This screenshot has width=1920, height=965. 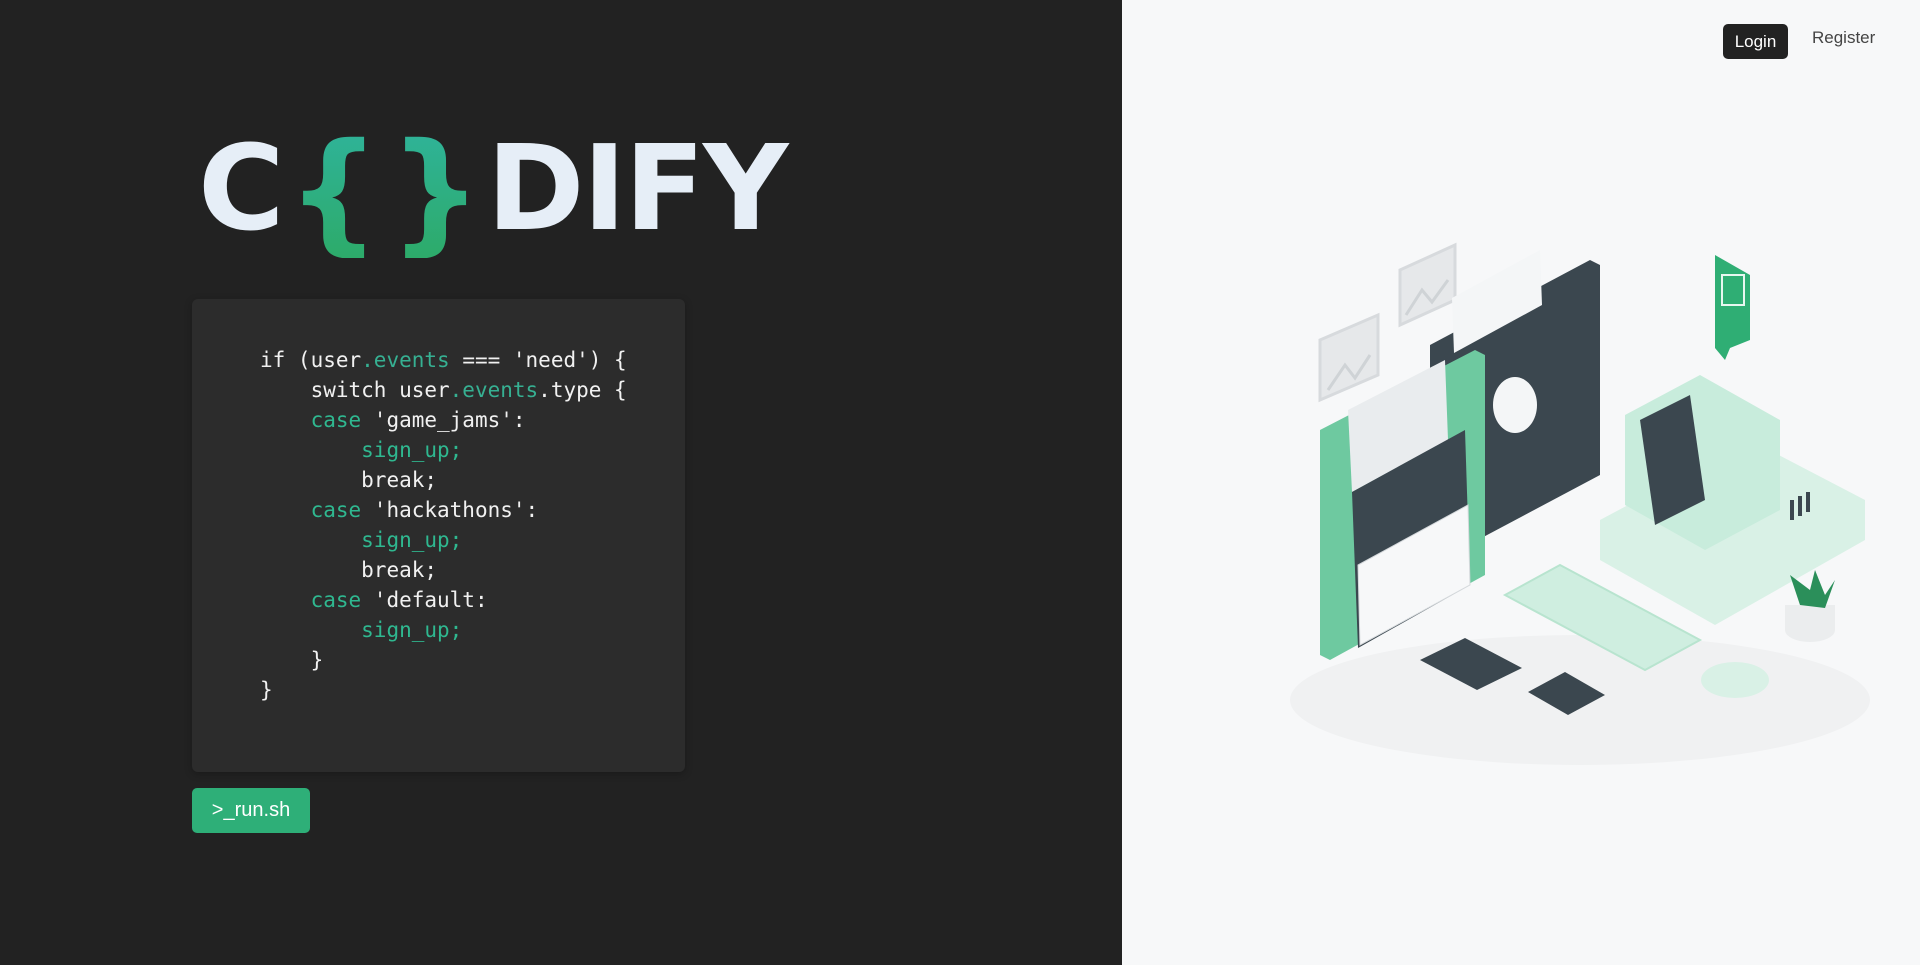 I want to click on code-line: case 'hackathons':, so click(x=443, y=510).